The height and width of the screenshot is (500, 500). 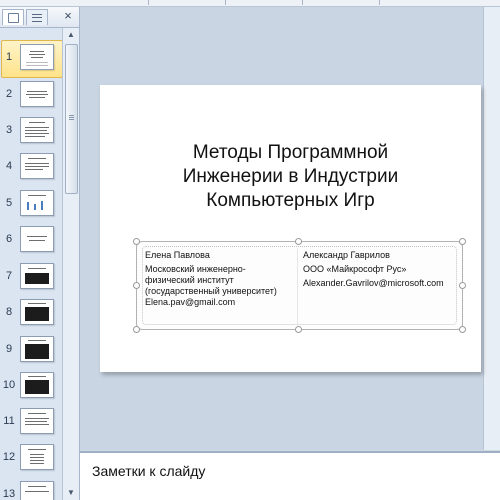 I want to click on pane-tabs: ×, so click(x=39, y=17).